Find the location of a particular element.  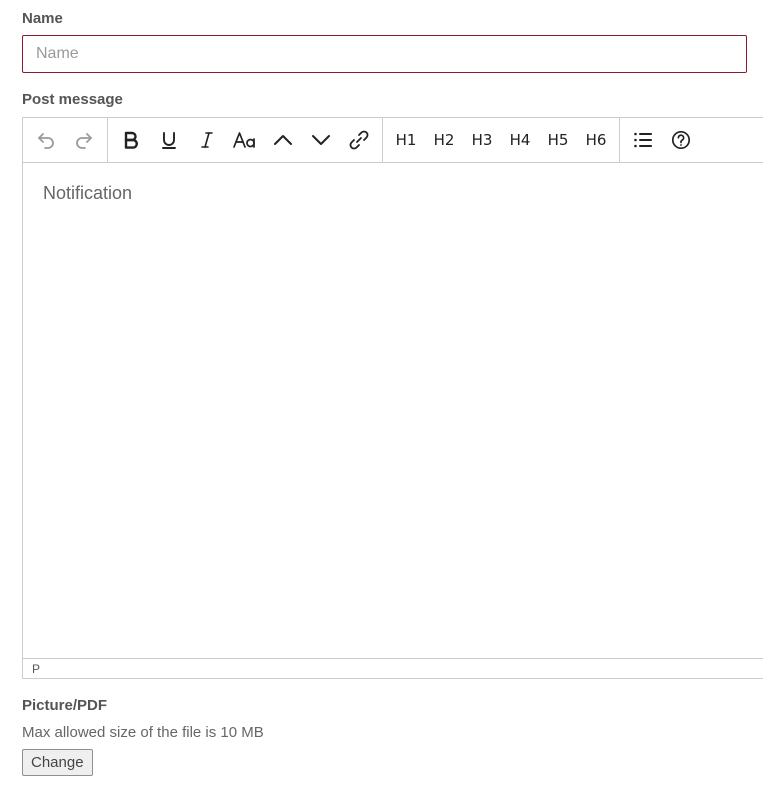

decrease-button is located at coordinates (321, 140).